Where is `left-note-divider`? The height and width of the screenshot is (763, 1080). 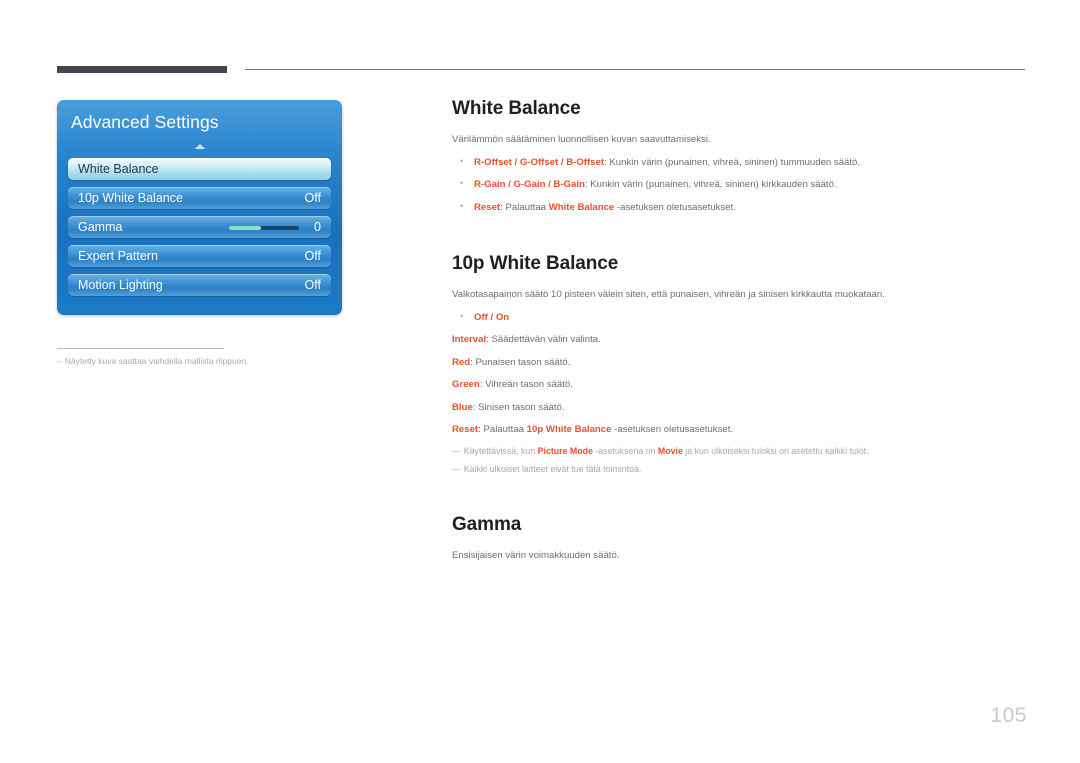
left-note-divider is located at coordinates (140, 348).